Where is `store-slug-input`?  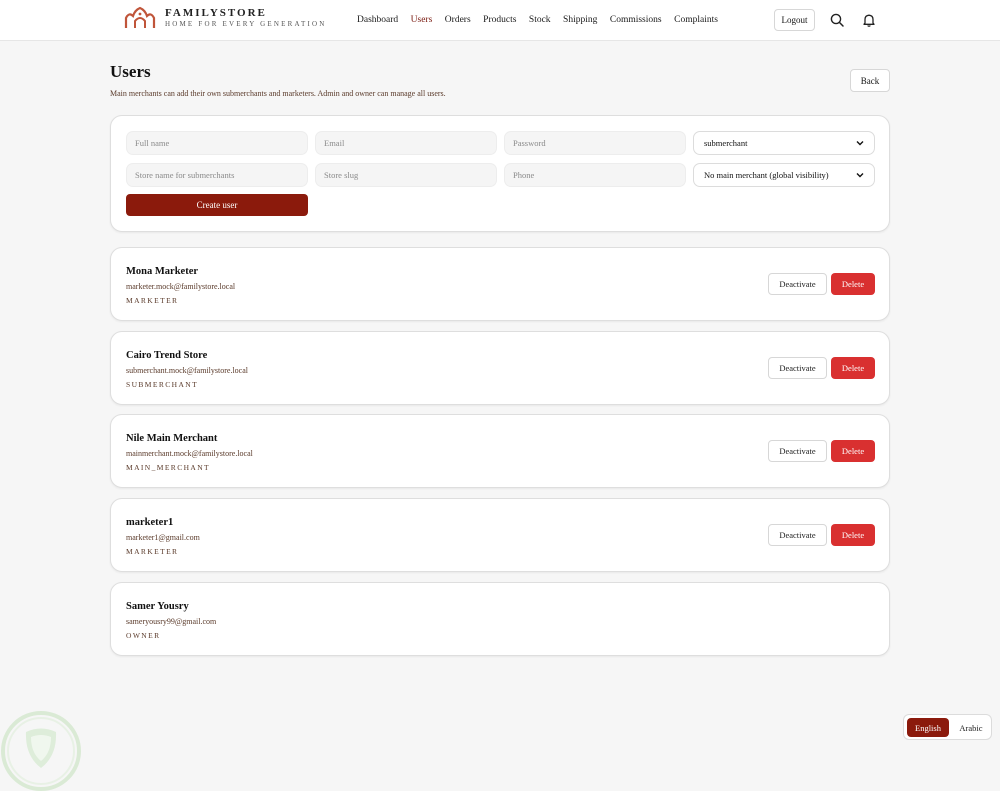 store-slug-input is located at coordinates (406, 175).